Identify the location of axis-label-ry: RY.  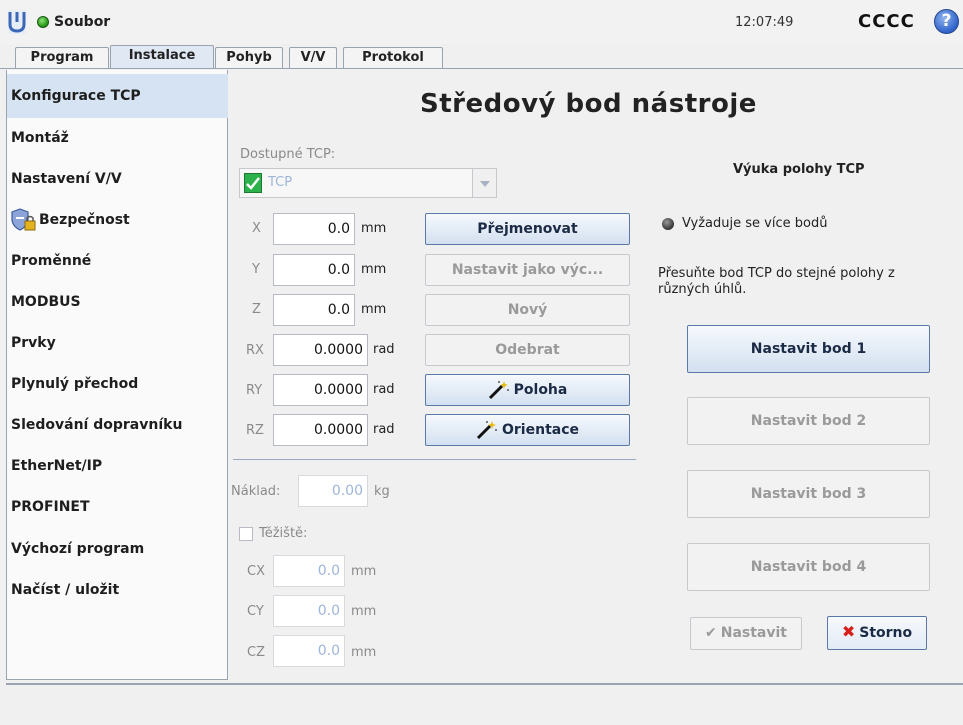
(254, 390).